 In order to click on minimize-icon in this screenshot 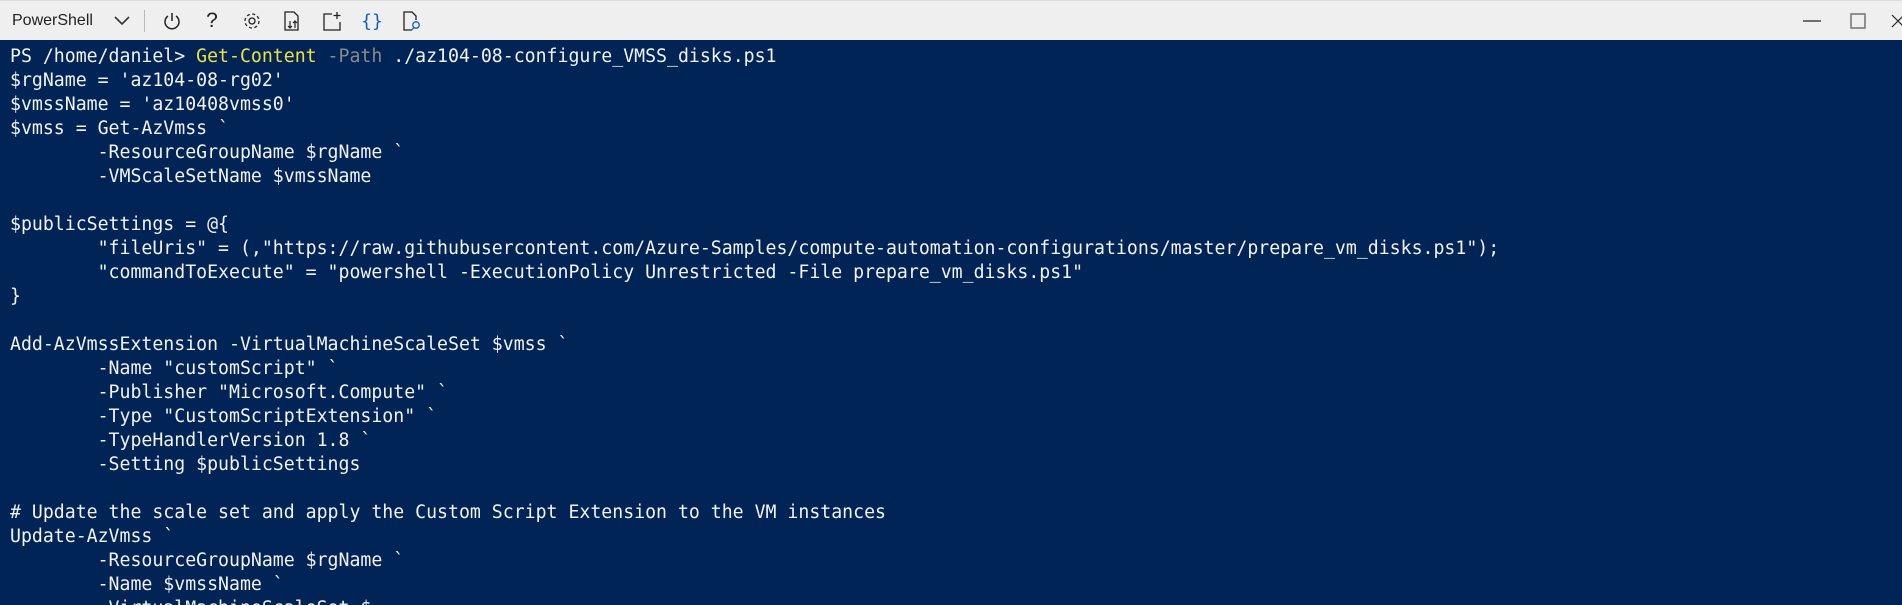, I will do `click(1812, 21)`.